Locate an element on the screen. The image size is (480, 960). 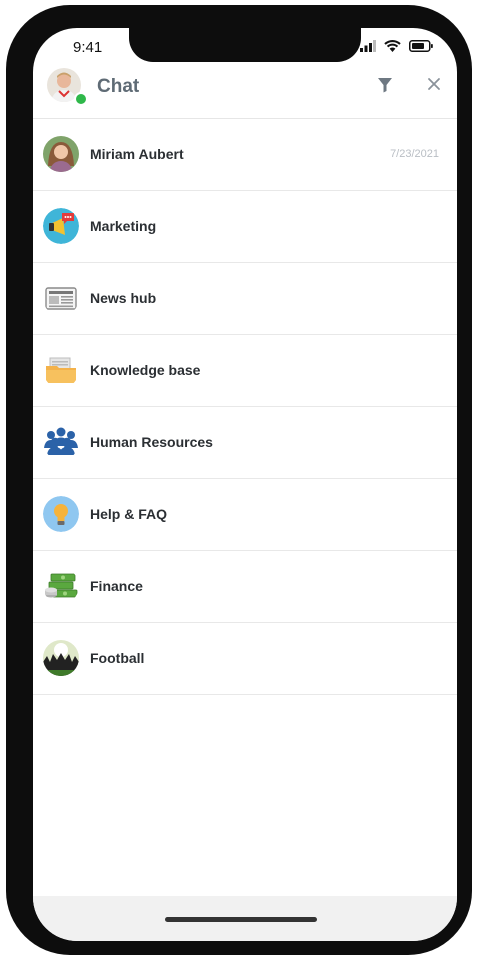
chat-header: Chat is located at coordinates (245, 91).